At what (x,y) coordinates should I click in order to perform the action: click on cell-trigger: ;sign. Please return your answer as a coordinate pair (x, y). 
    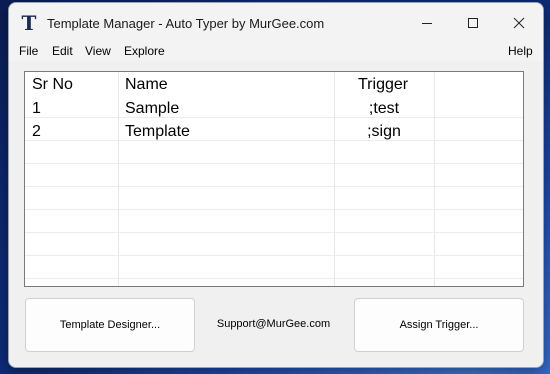
    Looking at the image, I should click on (384, 131).